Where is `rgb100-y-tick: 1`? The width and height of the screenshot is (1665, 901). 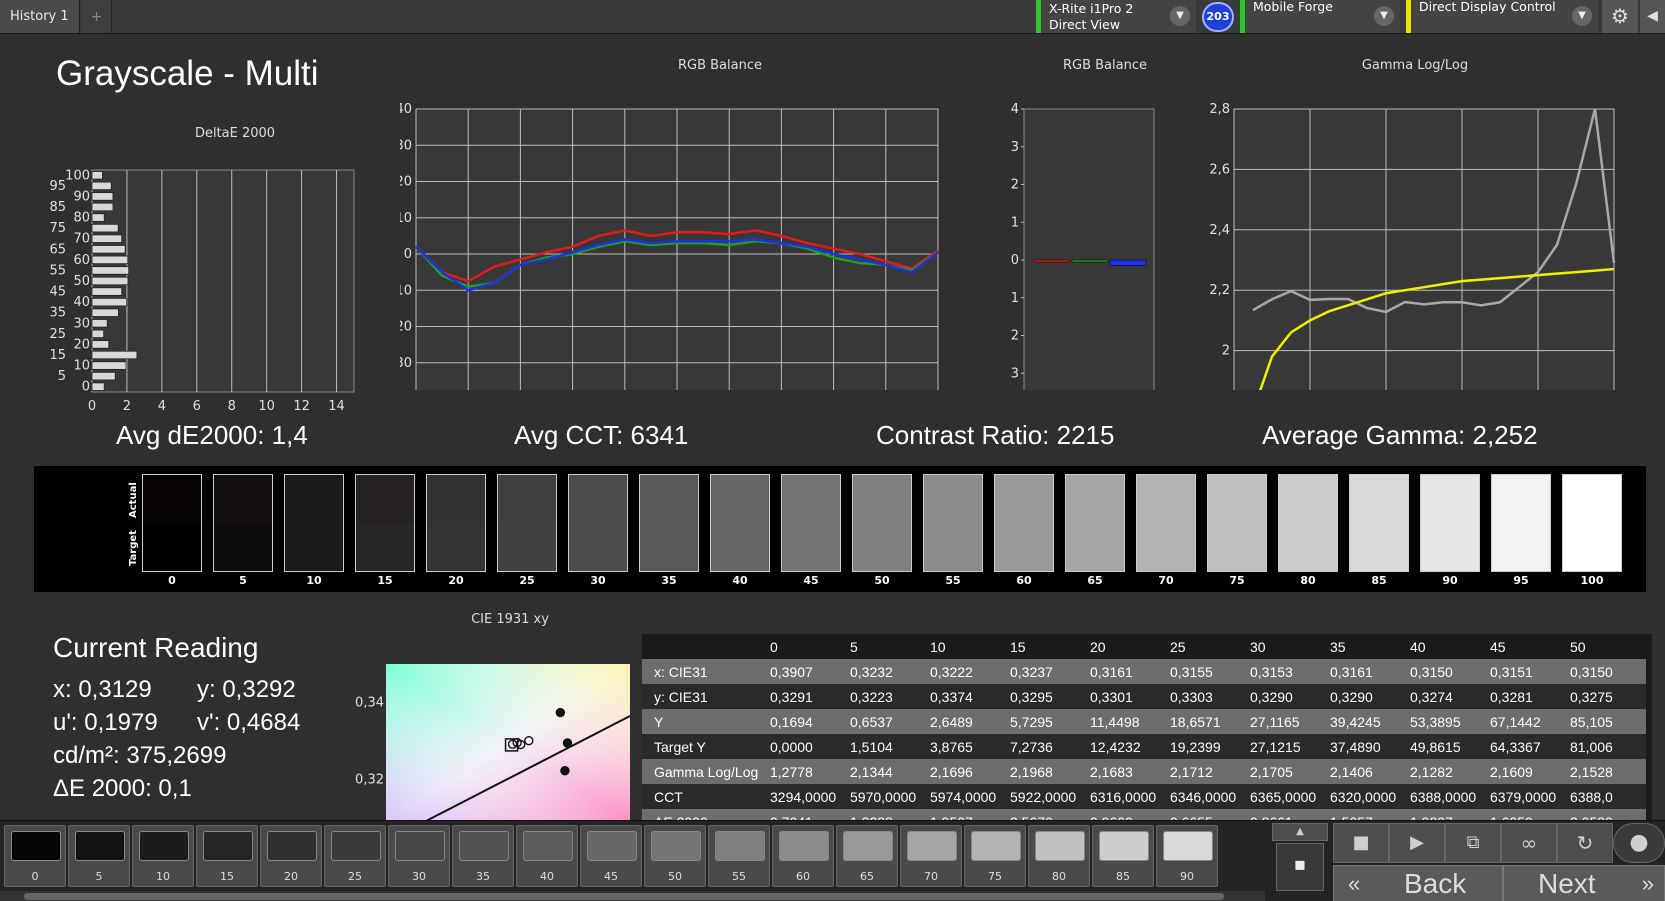 rgb100-y-tick: 1 is located at coordinates (1015, 222).